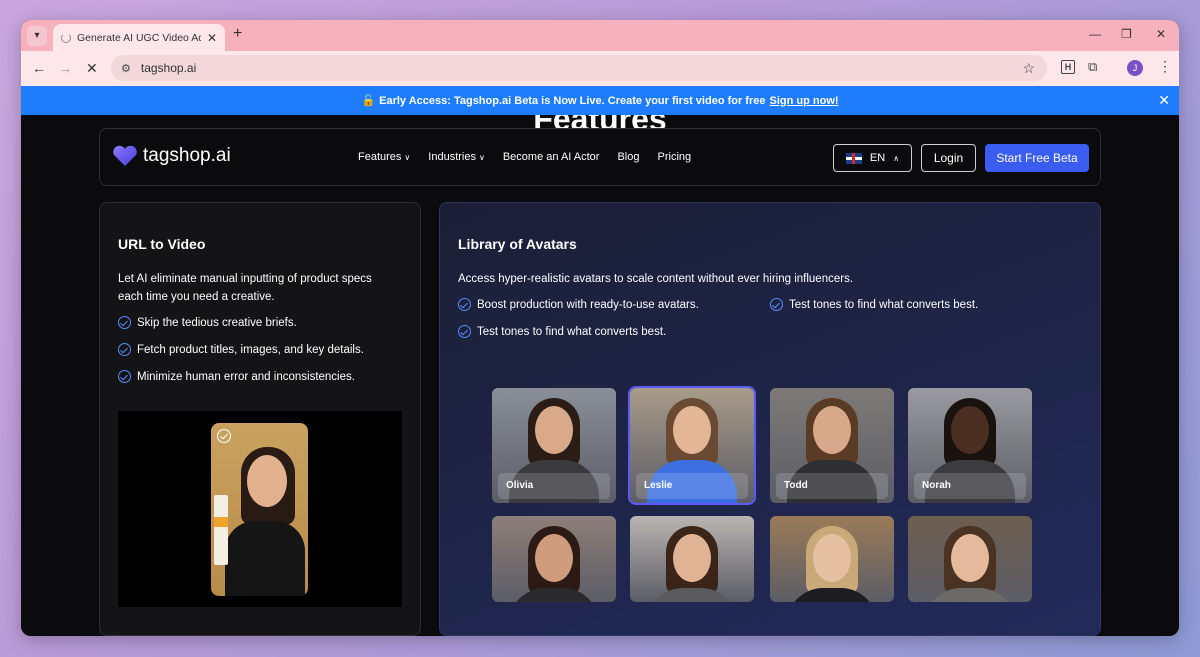 The image size is (1200, 657). Describe the element at coordinates (1126, 34) in the screenshot. I see `restore-icon: ❐` at that location.